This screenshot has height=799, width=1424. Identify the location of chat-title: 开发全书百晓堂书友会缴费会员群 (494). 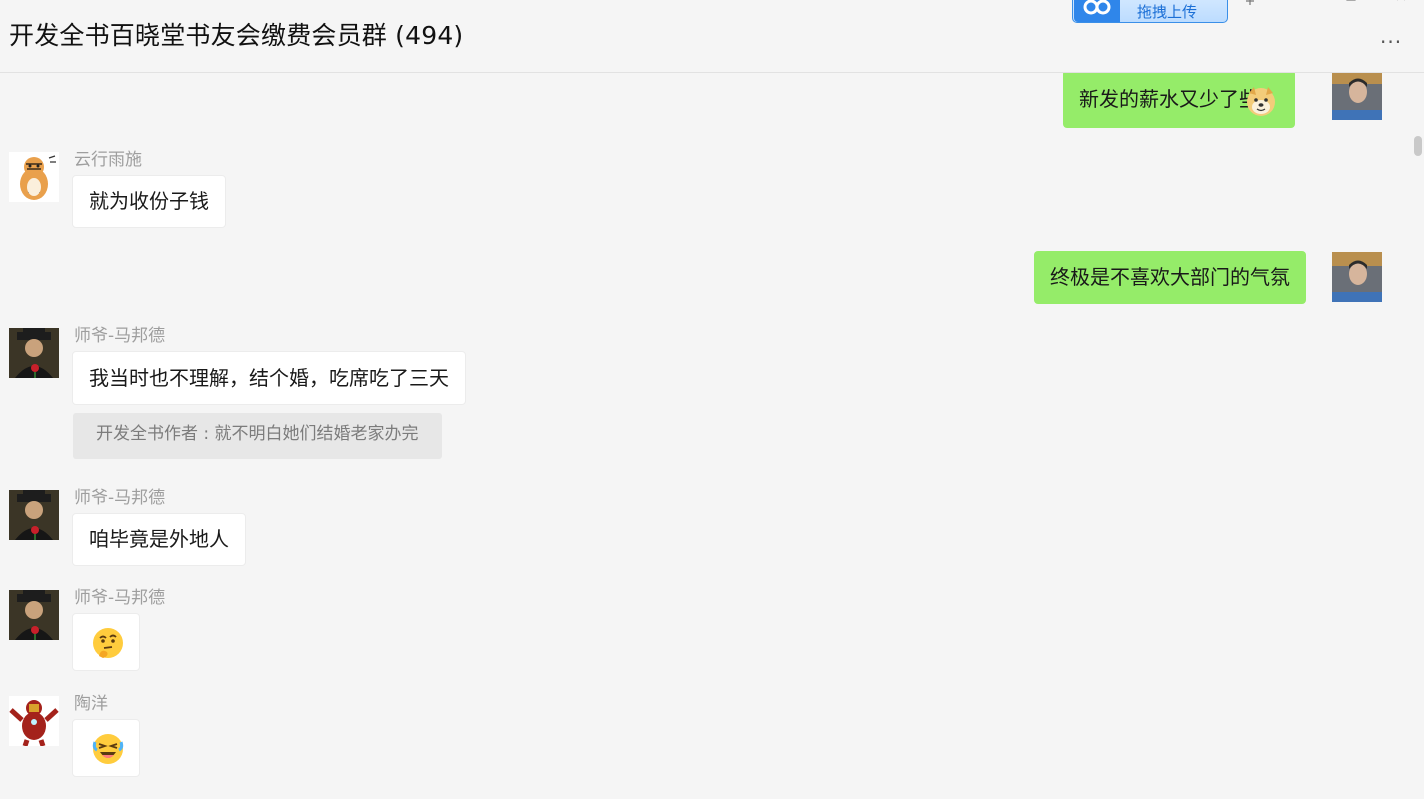
(236, 35).